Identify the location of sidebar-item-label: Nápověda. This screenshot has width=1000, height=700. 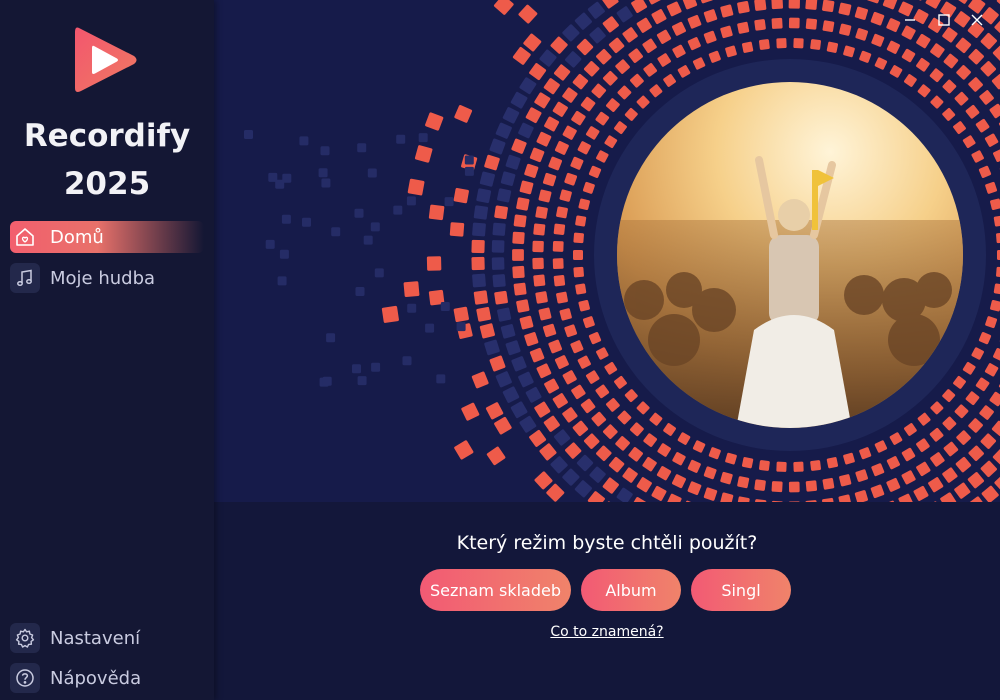
(96, 678).